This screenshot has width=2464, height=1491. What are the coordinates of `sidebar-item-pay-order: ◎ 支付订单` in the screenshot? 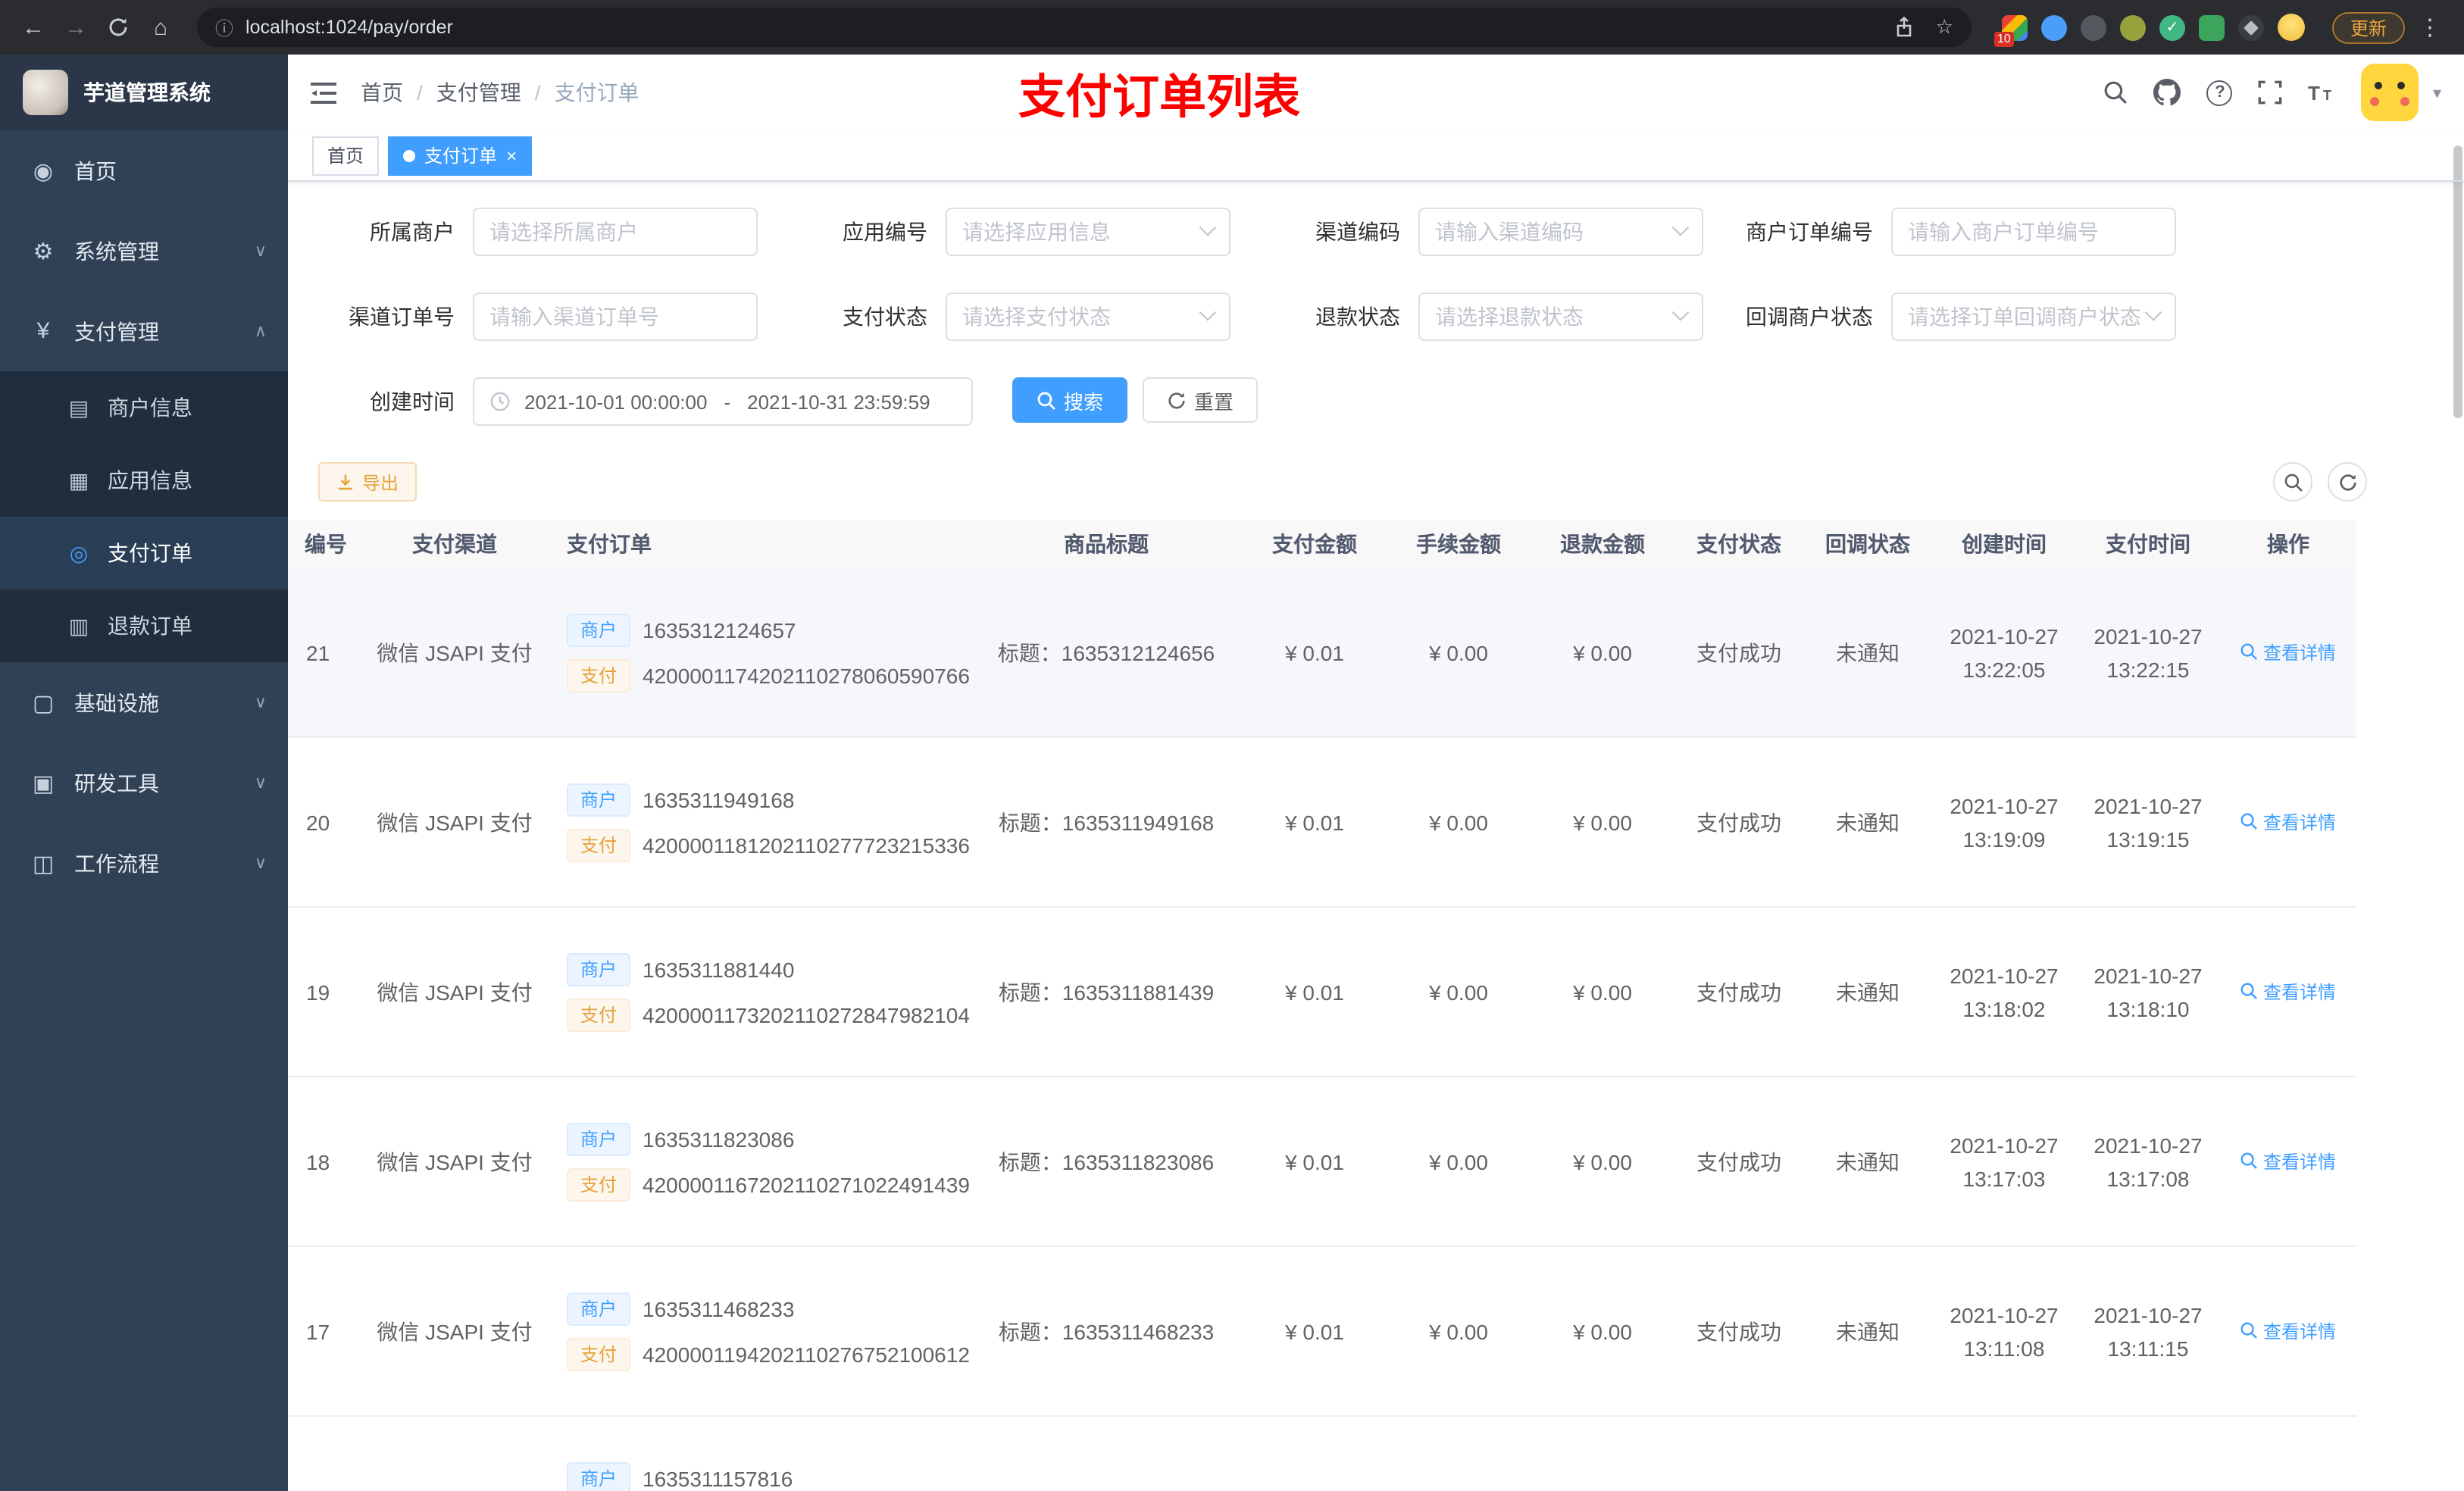 It's located at (144, 553).